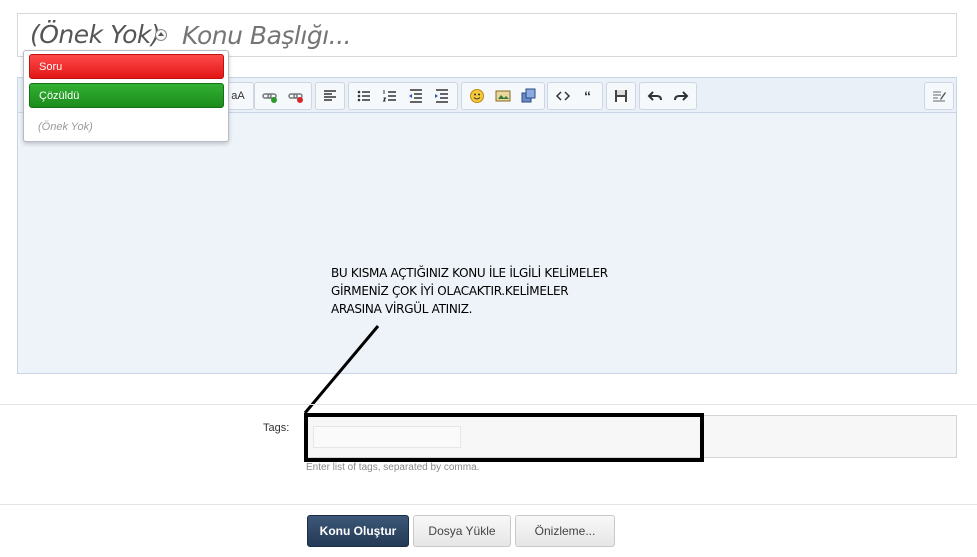 This screenshot has height=557, width=977. What do you see at coordinates (403, 96) in the screenshot?
I see `toolbar-group-list` at bounding box center [403, 96].